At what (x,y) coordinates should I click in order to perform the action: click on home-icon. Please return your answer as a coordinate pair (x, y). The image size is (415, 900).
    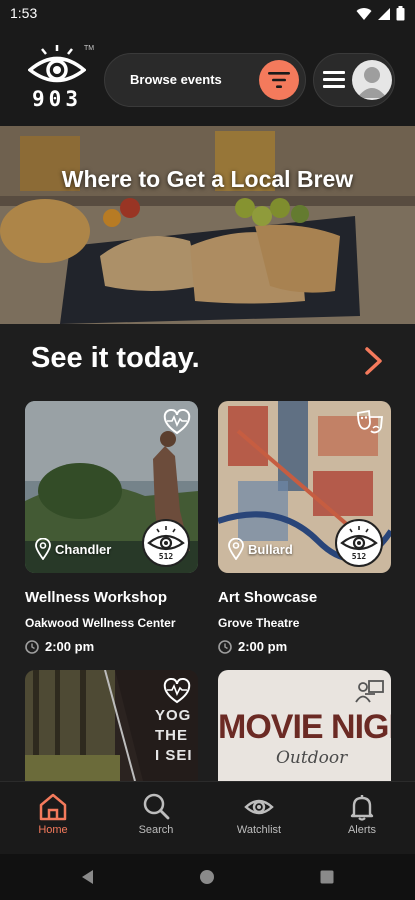
    Looking at the image, I should click on (53, 807).